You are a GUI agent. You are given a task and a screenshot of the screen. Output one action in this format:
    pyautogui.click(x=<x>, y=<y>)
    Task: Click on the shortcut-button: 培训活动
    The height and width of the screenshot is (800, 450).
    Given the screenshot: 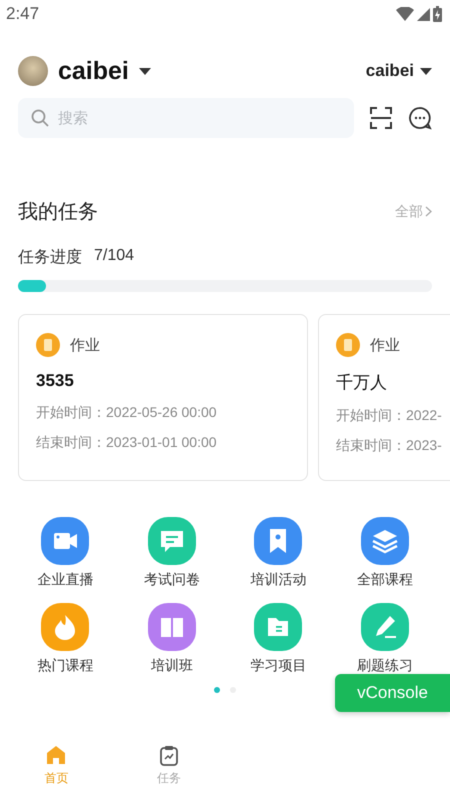 What is the action you would take?
    pyautogui.click(x=278, y=553)
    